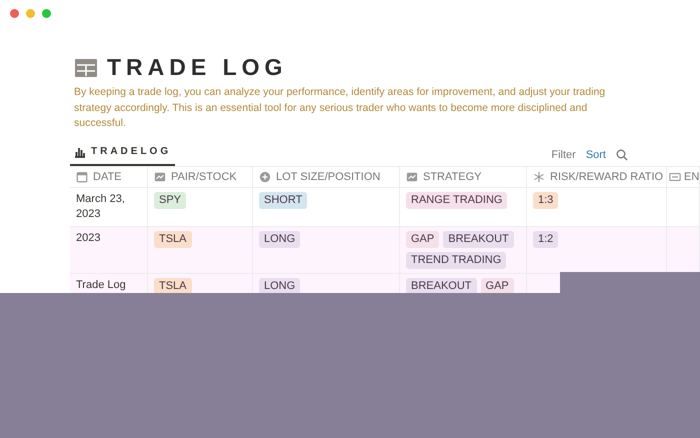 This screenshot has width=700, height=438. What do you see at coordinates (683, 176) in the screenshot?
I see `column-header: EN` at bounding box center [683, 176].